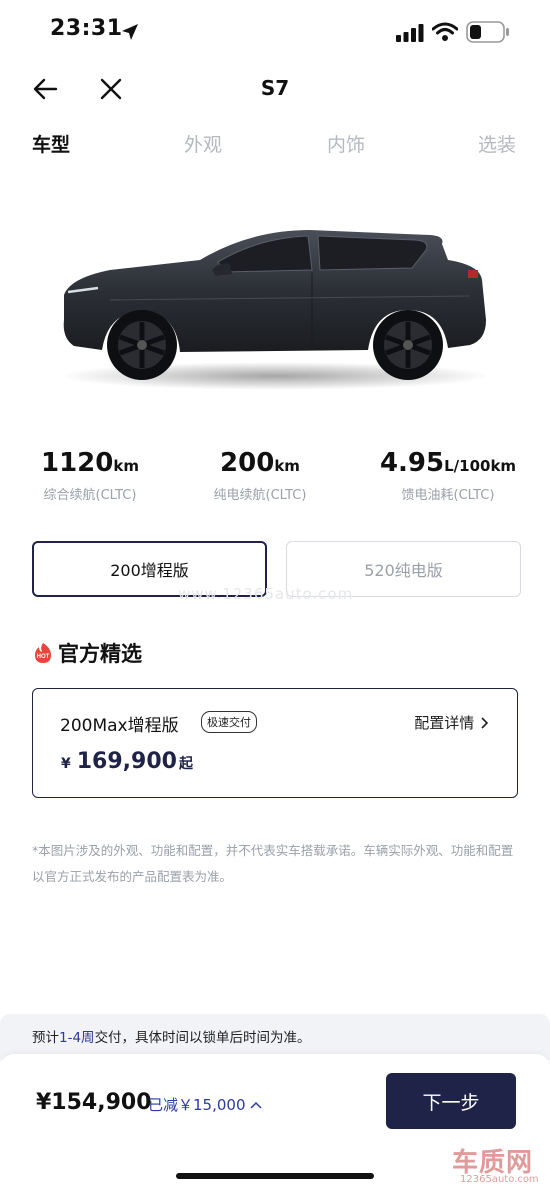 This screenshot has width=550, height=1189. What do you see at coordinates (488, 34) in the screenshot?
I see `battery-icon` at bounding box center [488, 34].